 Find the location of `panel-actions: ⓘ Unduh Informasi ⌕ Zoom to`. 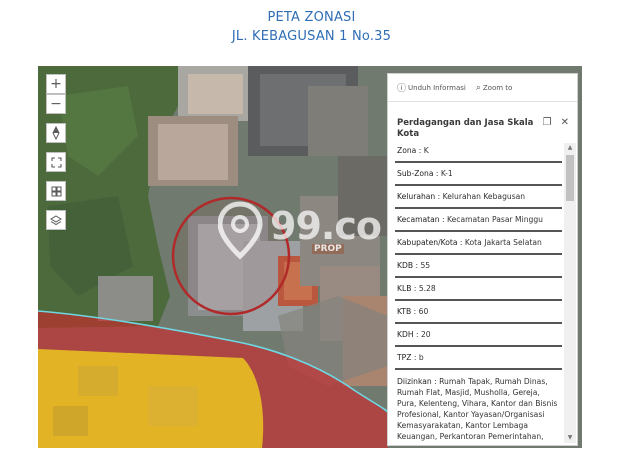

panel-actions: ⓘ Unduh Informasi ⌕ Zoom to is located at coordinates (482, 88).